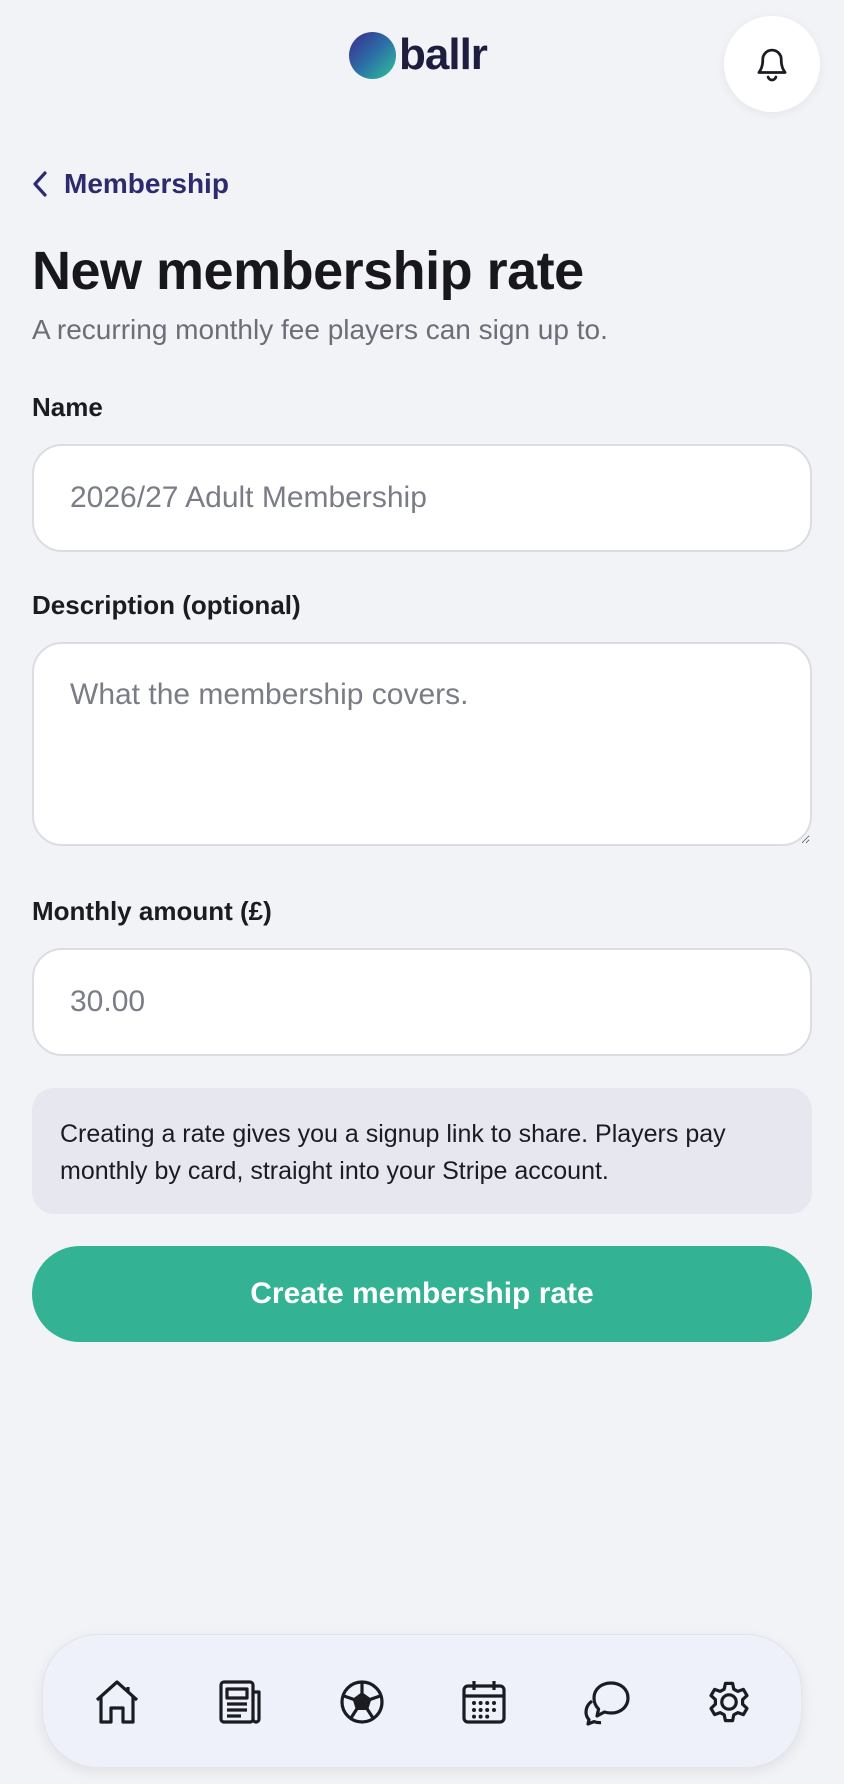 This screenshot has height=1784, width=844. I want to click on logo-text: ballr, so click(443, 54).